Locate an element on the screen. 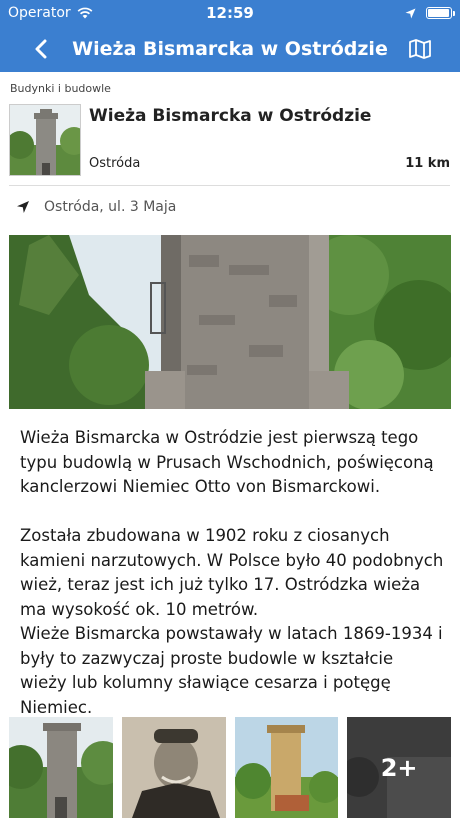  gallery-tower-image is located at coordinates (61, 767).